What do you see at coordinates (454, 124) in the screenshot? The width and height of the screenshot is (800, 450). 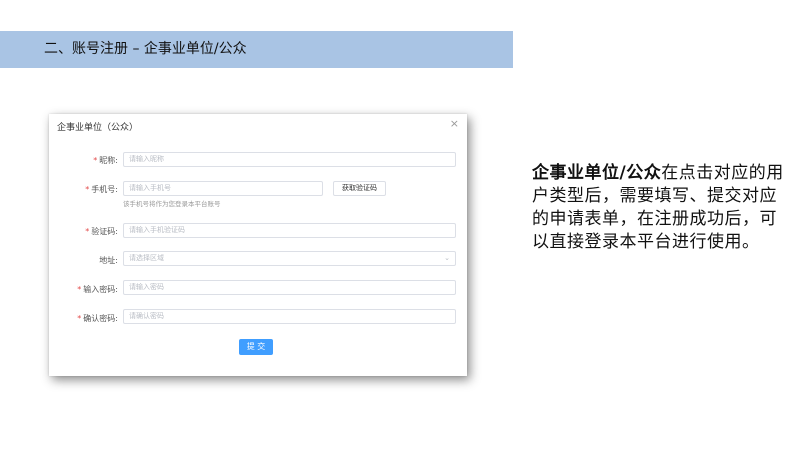 I see `close-icon: ×` at bounding box center [454, 124].